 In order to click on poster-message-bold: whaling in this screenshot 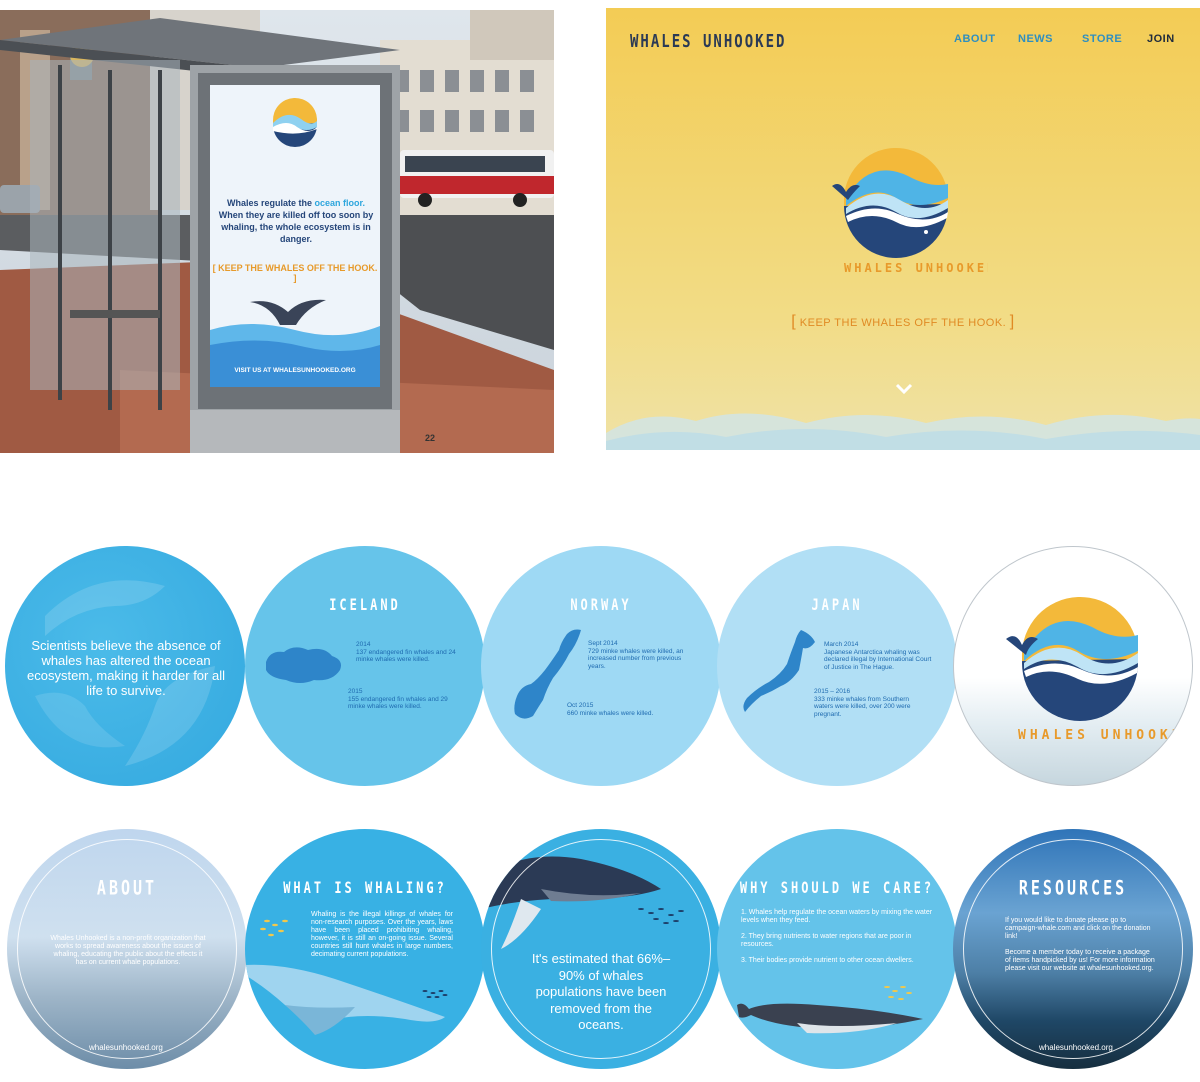, I will do `click(238, 227)`.